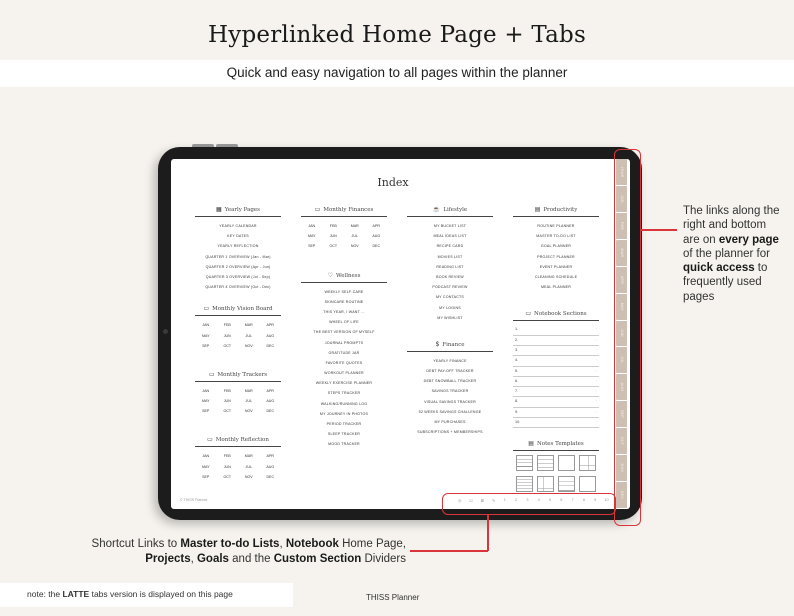 The height and width of the screenshot is (616, 794). I want to click on notebook-section-row: 4. ◦, so click(556, 361).